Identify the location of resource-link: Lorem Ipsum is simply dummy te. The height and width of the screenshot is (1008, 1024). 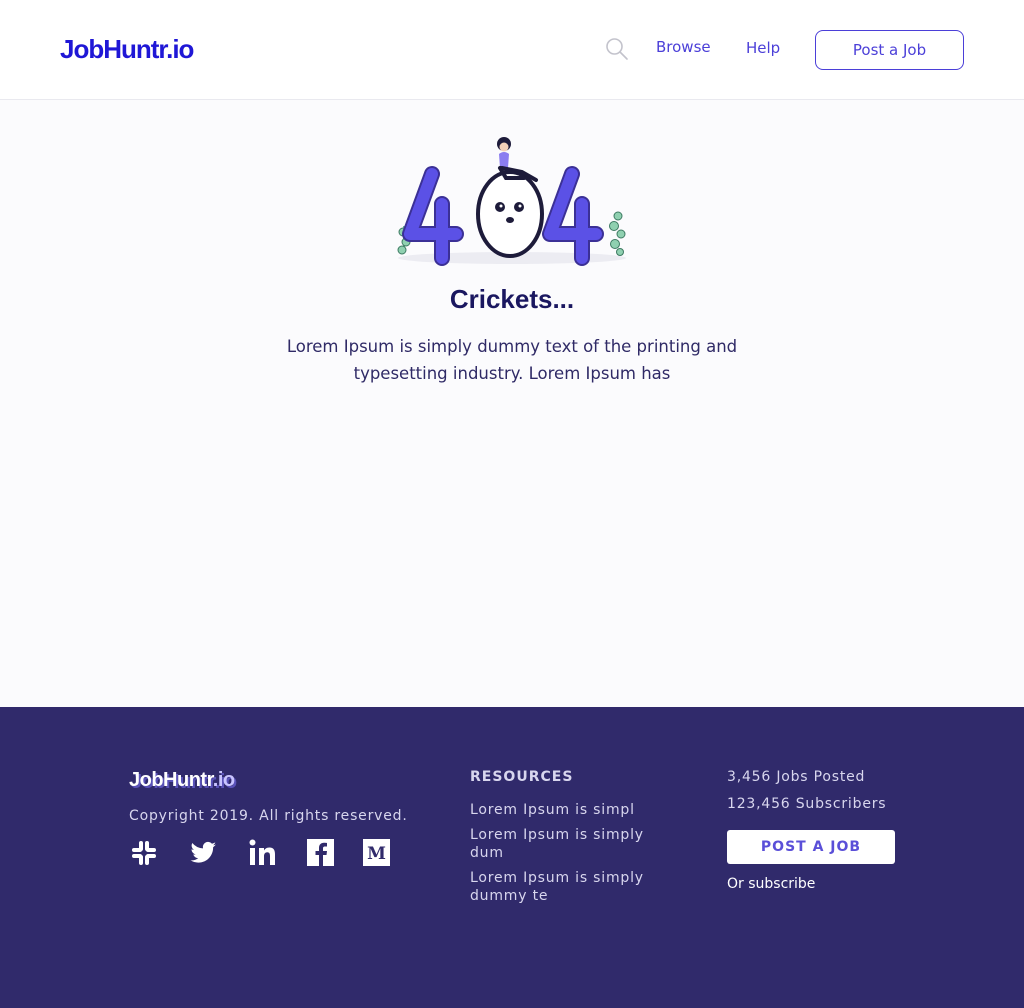
(570, 887).